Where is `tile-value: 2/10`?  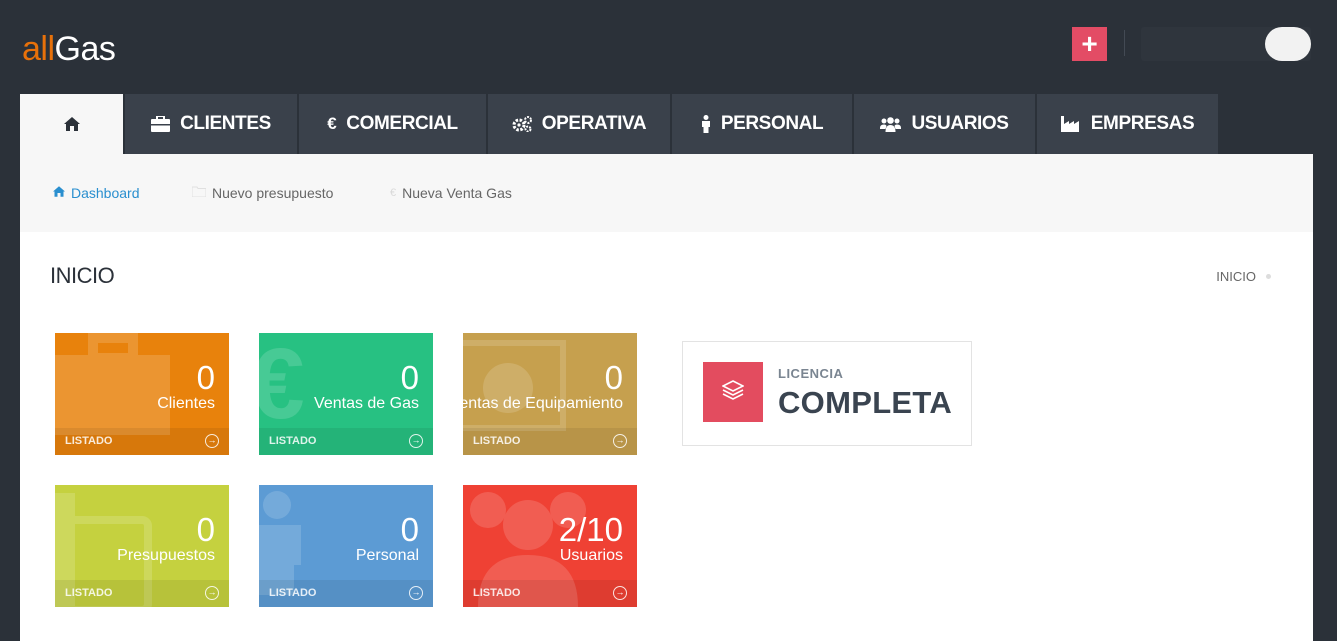
tile-value: 2/10 is located at coordinates (590, 529).